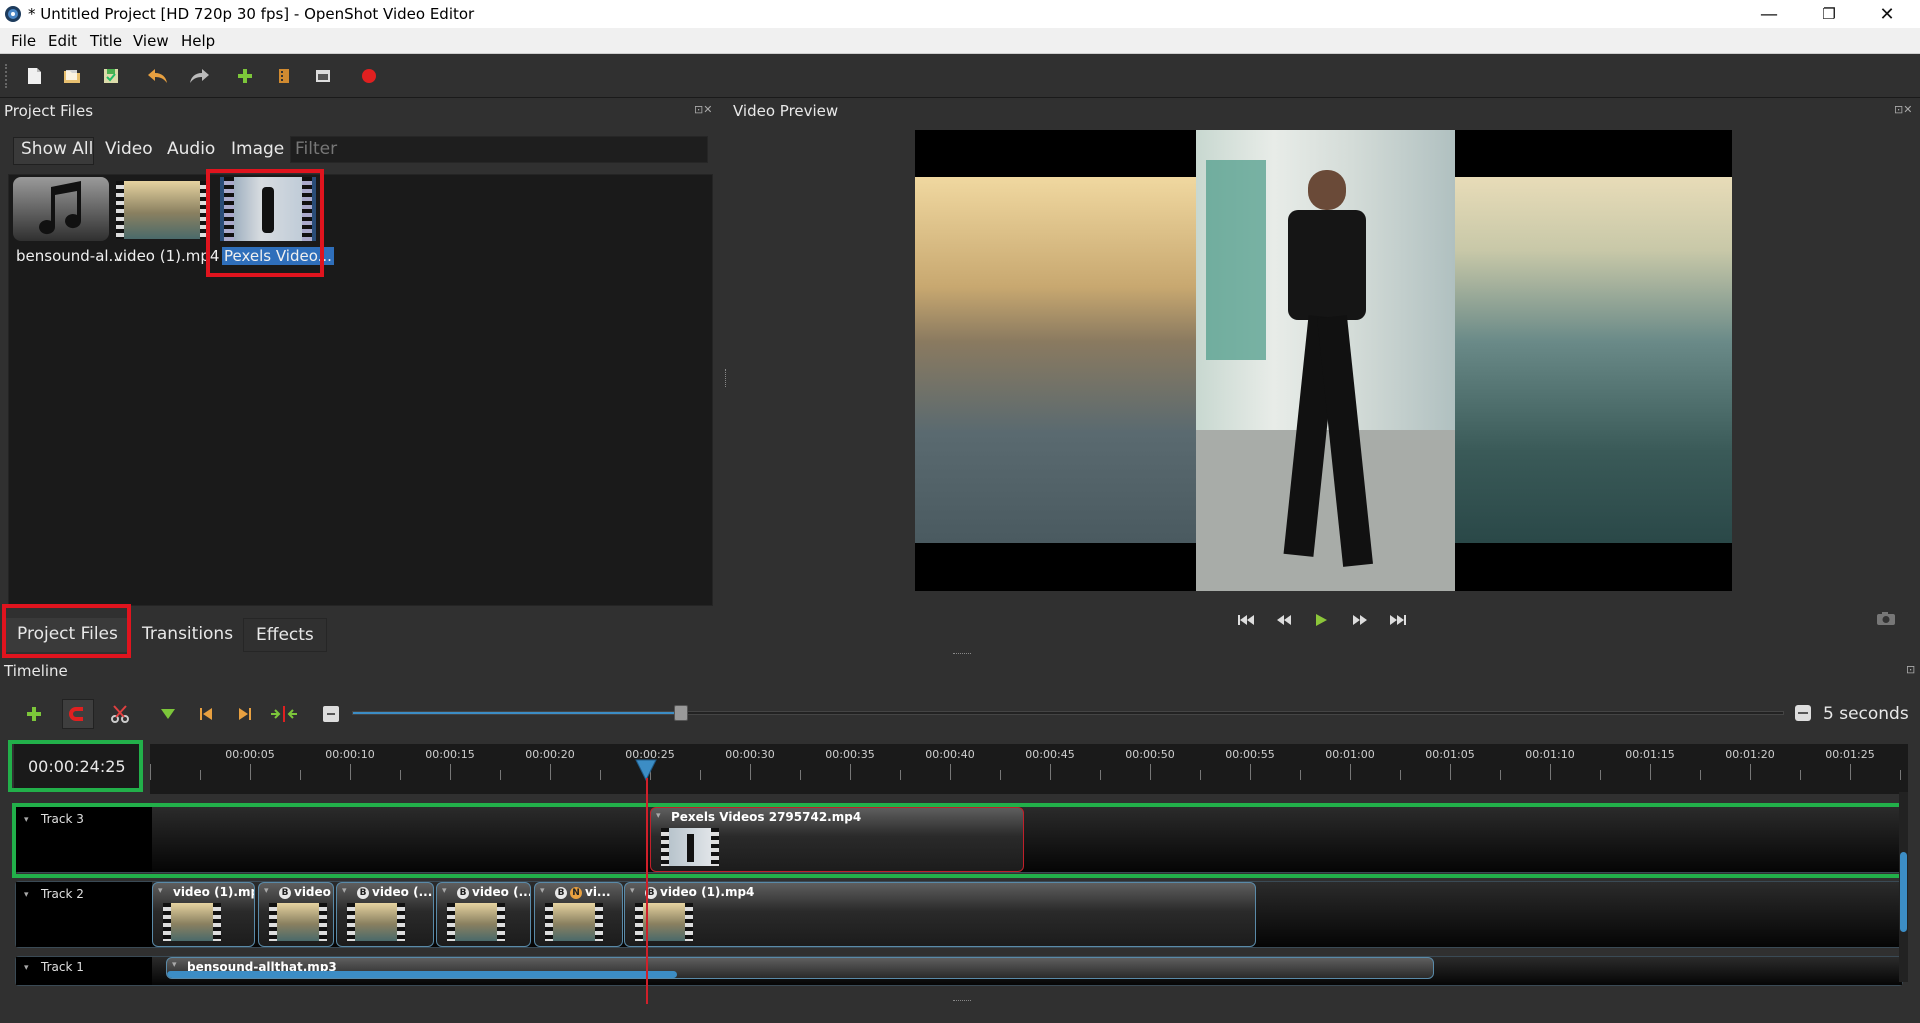 This screenshot has height=1023, width=1920. Describe the element at coordinates (681, 713) in the screenshot. I see `zoom-slider-handle` at that location.